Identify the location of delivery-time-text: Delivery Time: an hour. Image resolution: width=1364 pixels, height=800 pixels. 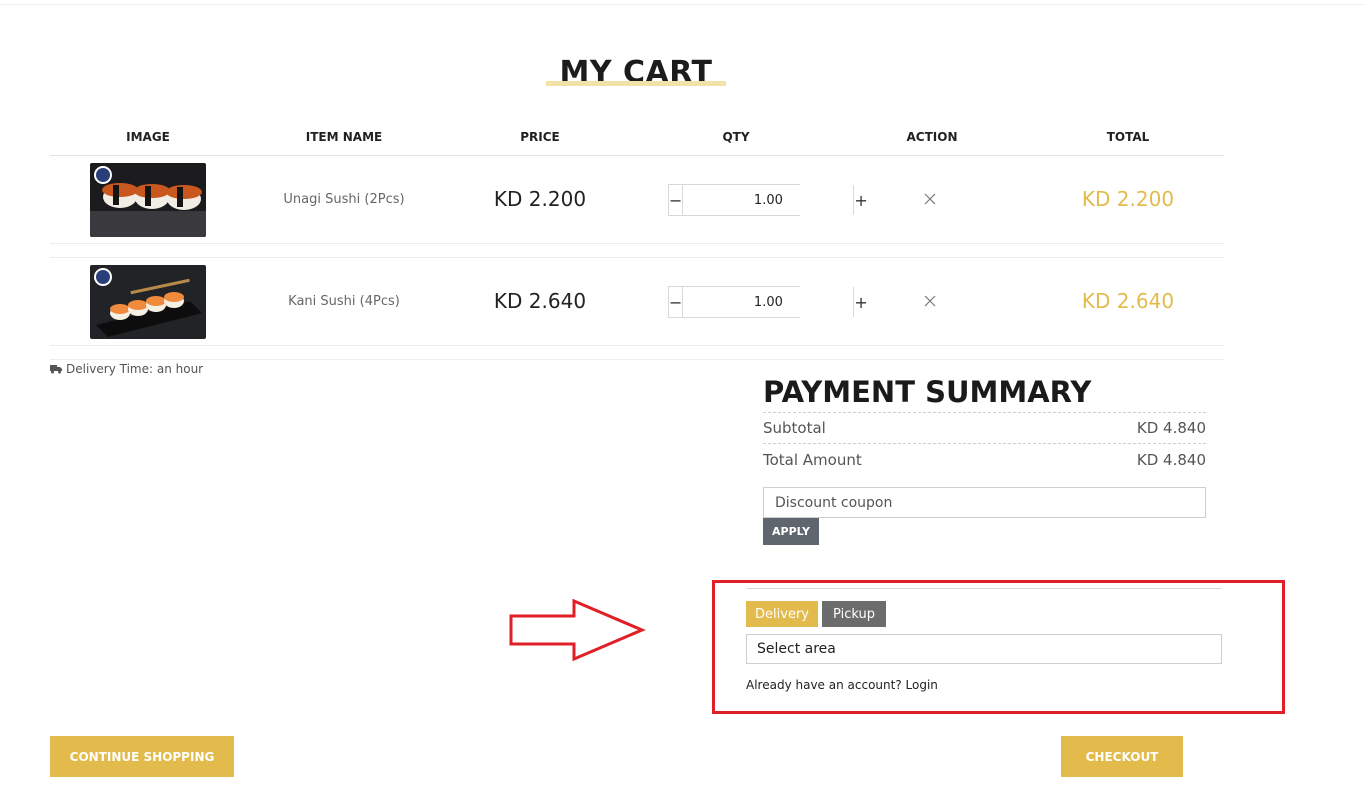
(135, 369).